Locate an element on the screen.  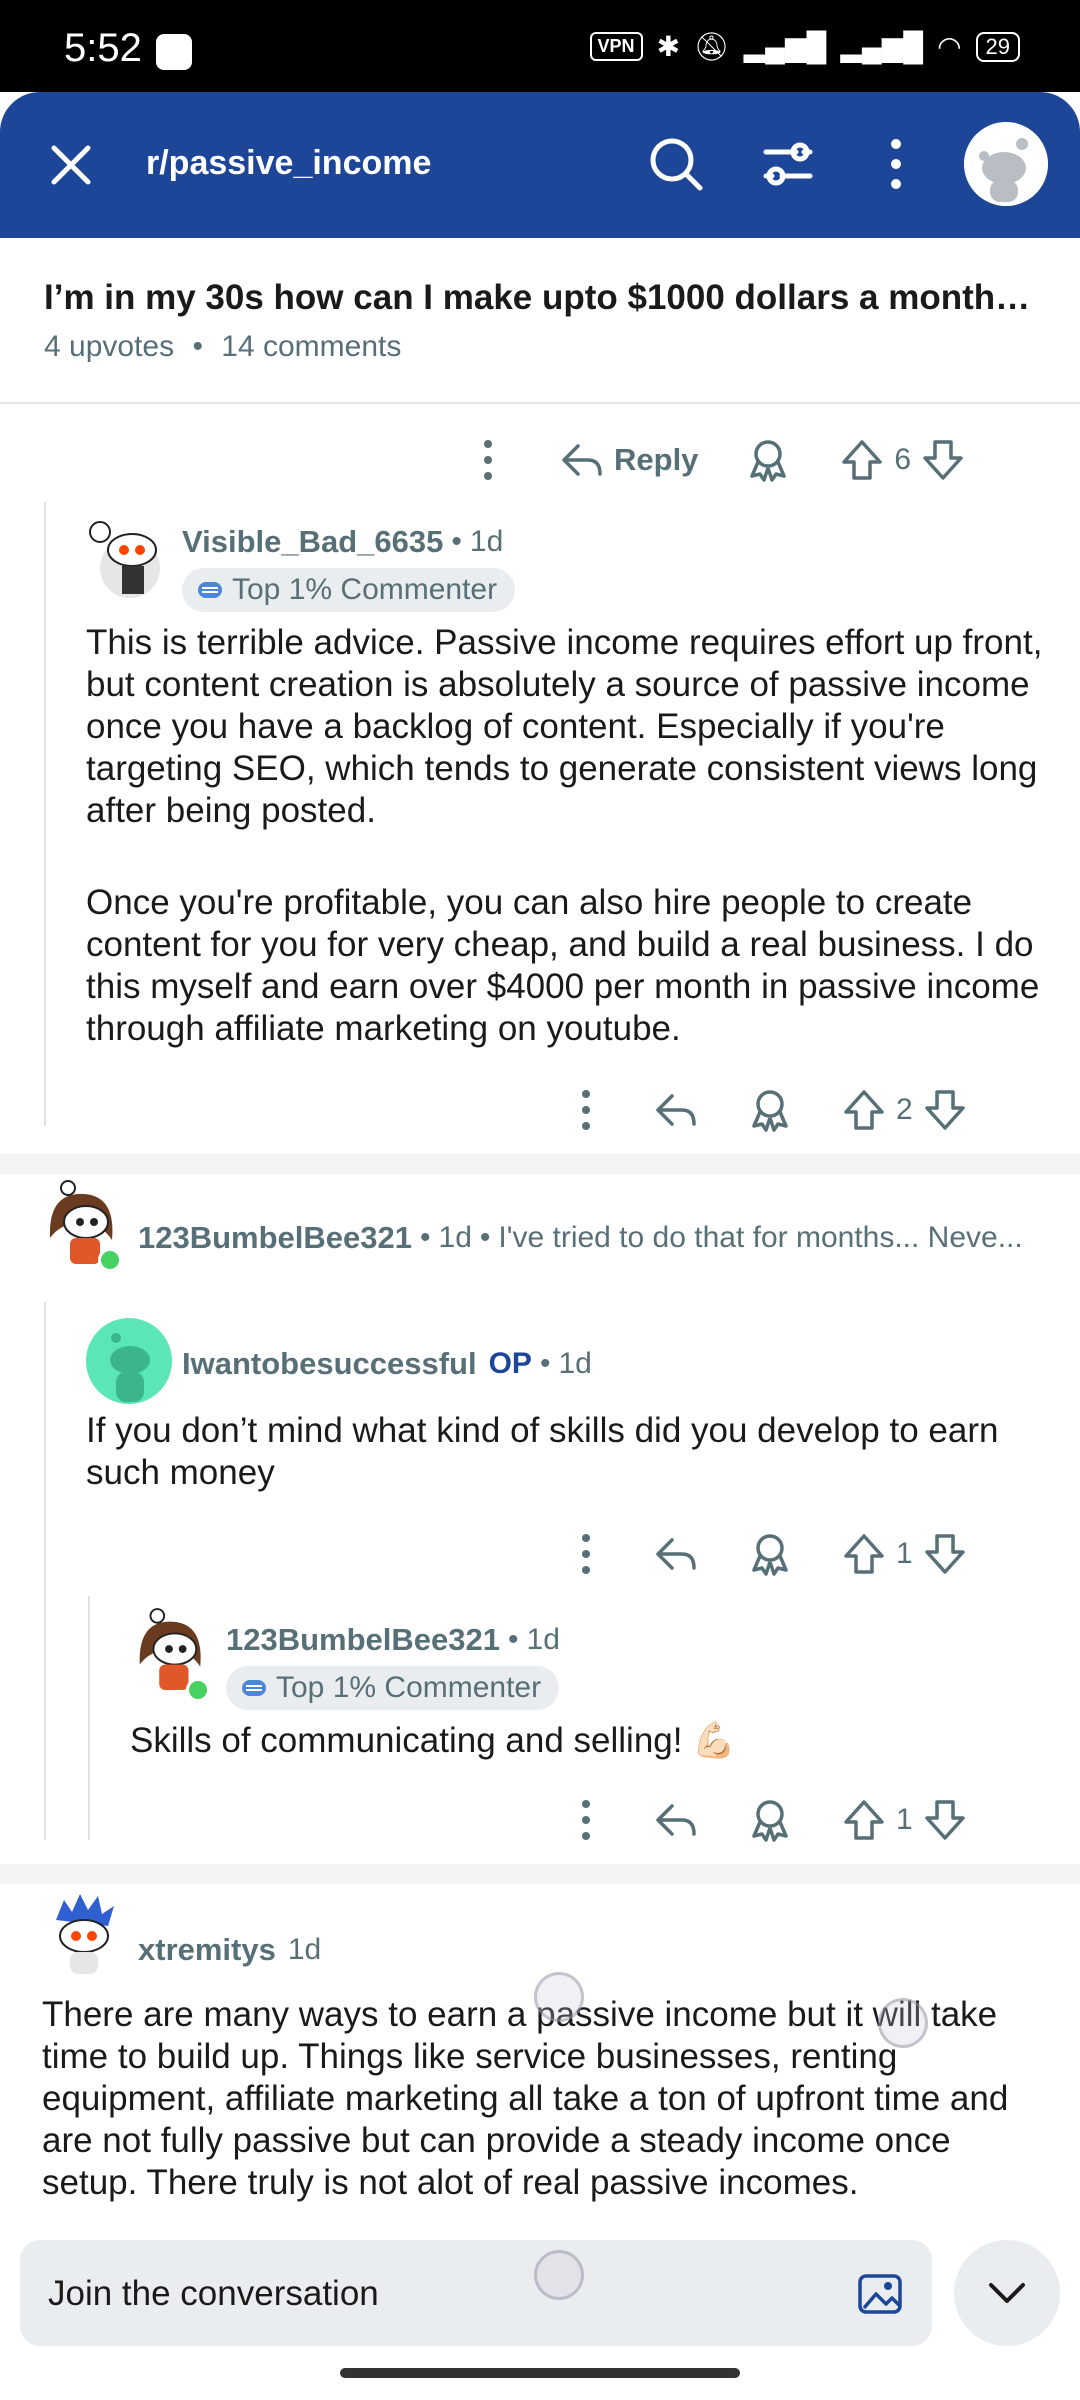
comment-body: Skills of communicating and selling! 💪🏻 is located at coordinates (433, 1740).